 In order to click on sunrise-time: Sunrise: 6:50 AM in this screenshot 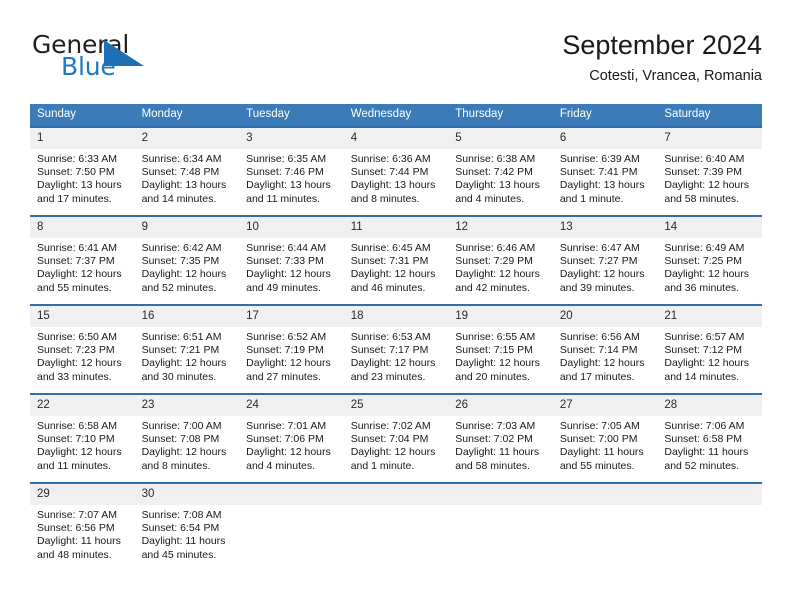, I will do `click(77, 337)`.